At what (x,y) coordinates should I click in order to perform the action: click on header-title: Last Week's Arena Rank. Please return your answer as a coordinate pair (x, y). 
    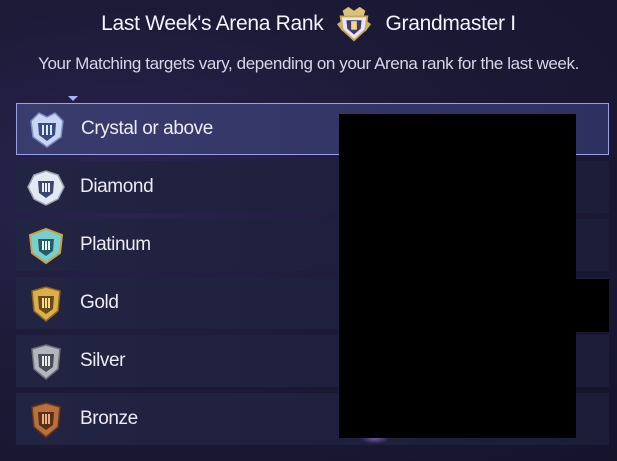
    Looking at the image, I should click on (212, 23).